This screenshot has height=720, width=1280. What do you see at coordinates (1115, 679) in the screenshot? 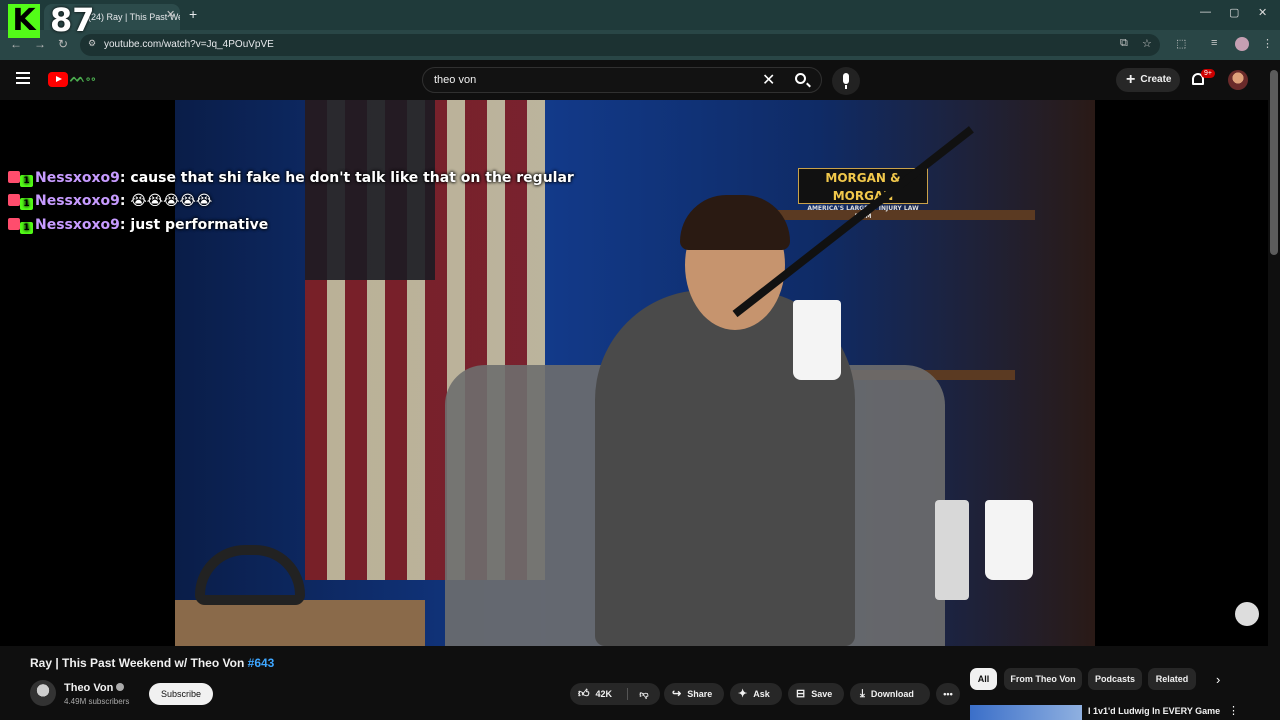
I see `chip-podcasts: Podcasts` at bounding box center [1115, 679].